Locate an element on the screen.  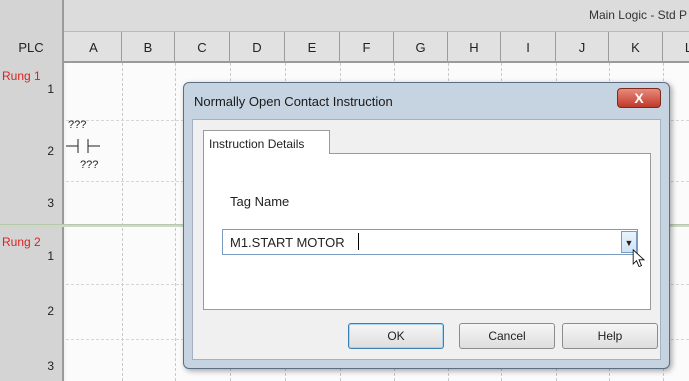
tag-name-value: M1.START MOTOR is located at coordinates (287, 242).